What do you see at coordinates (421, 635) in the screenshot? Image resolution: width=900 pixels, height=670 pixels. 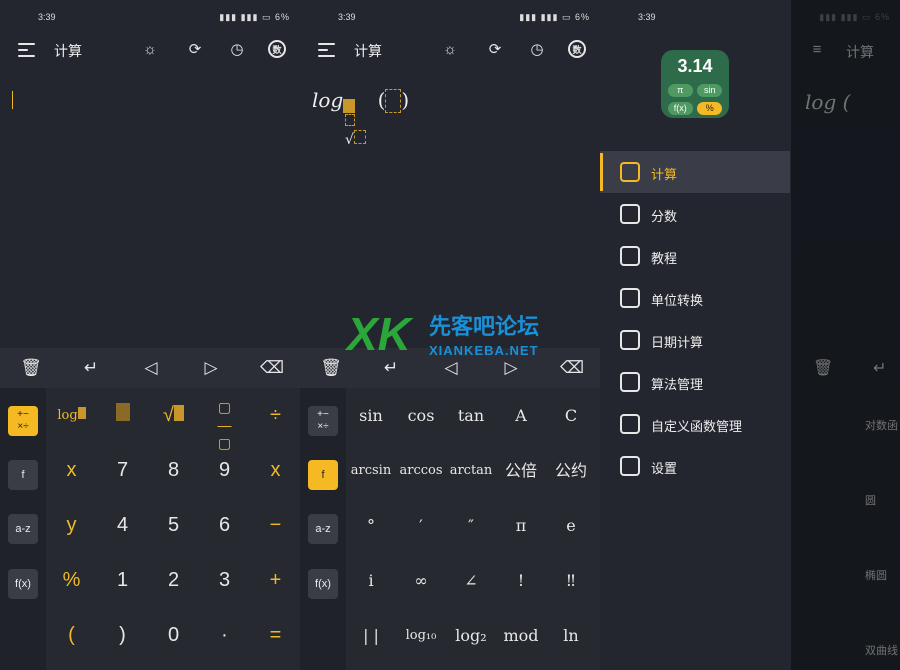 I see `func-key-4-1: log₁₀` at bounding box center [421, 635].